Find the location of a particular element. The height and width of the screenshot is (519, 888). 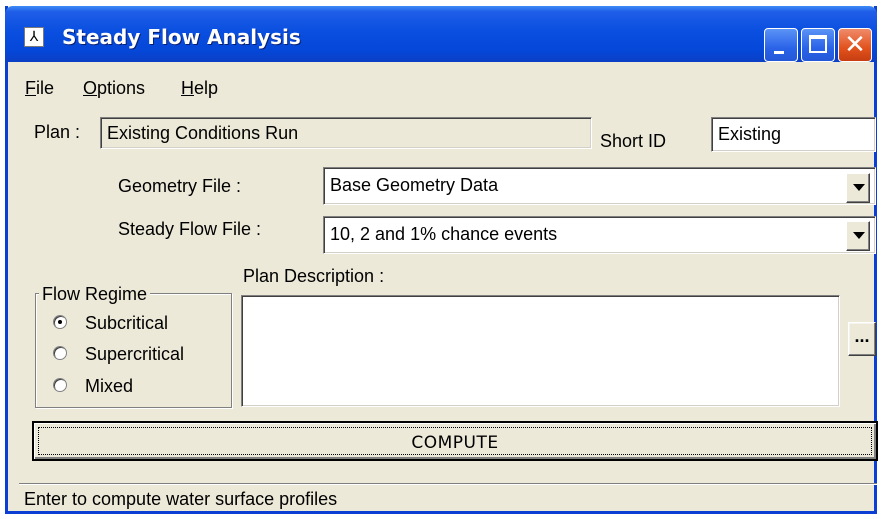

compute-button: COMPUTE is located at coordinates (455, 441).